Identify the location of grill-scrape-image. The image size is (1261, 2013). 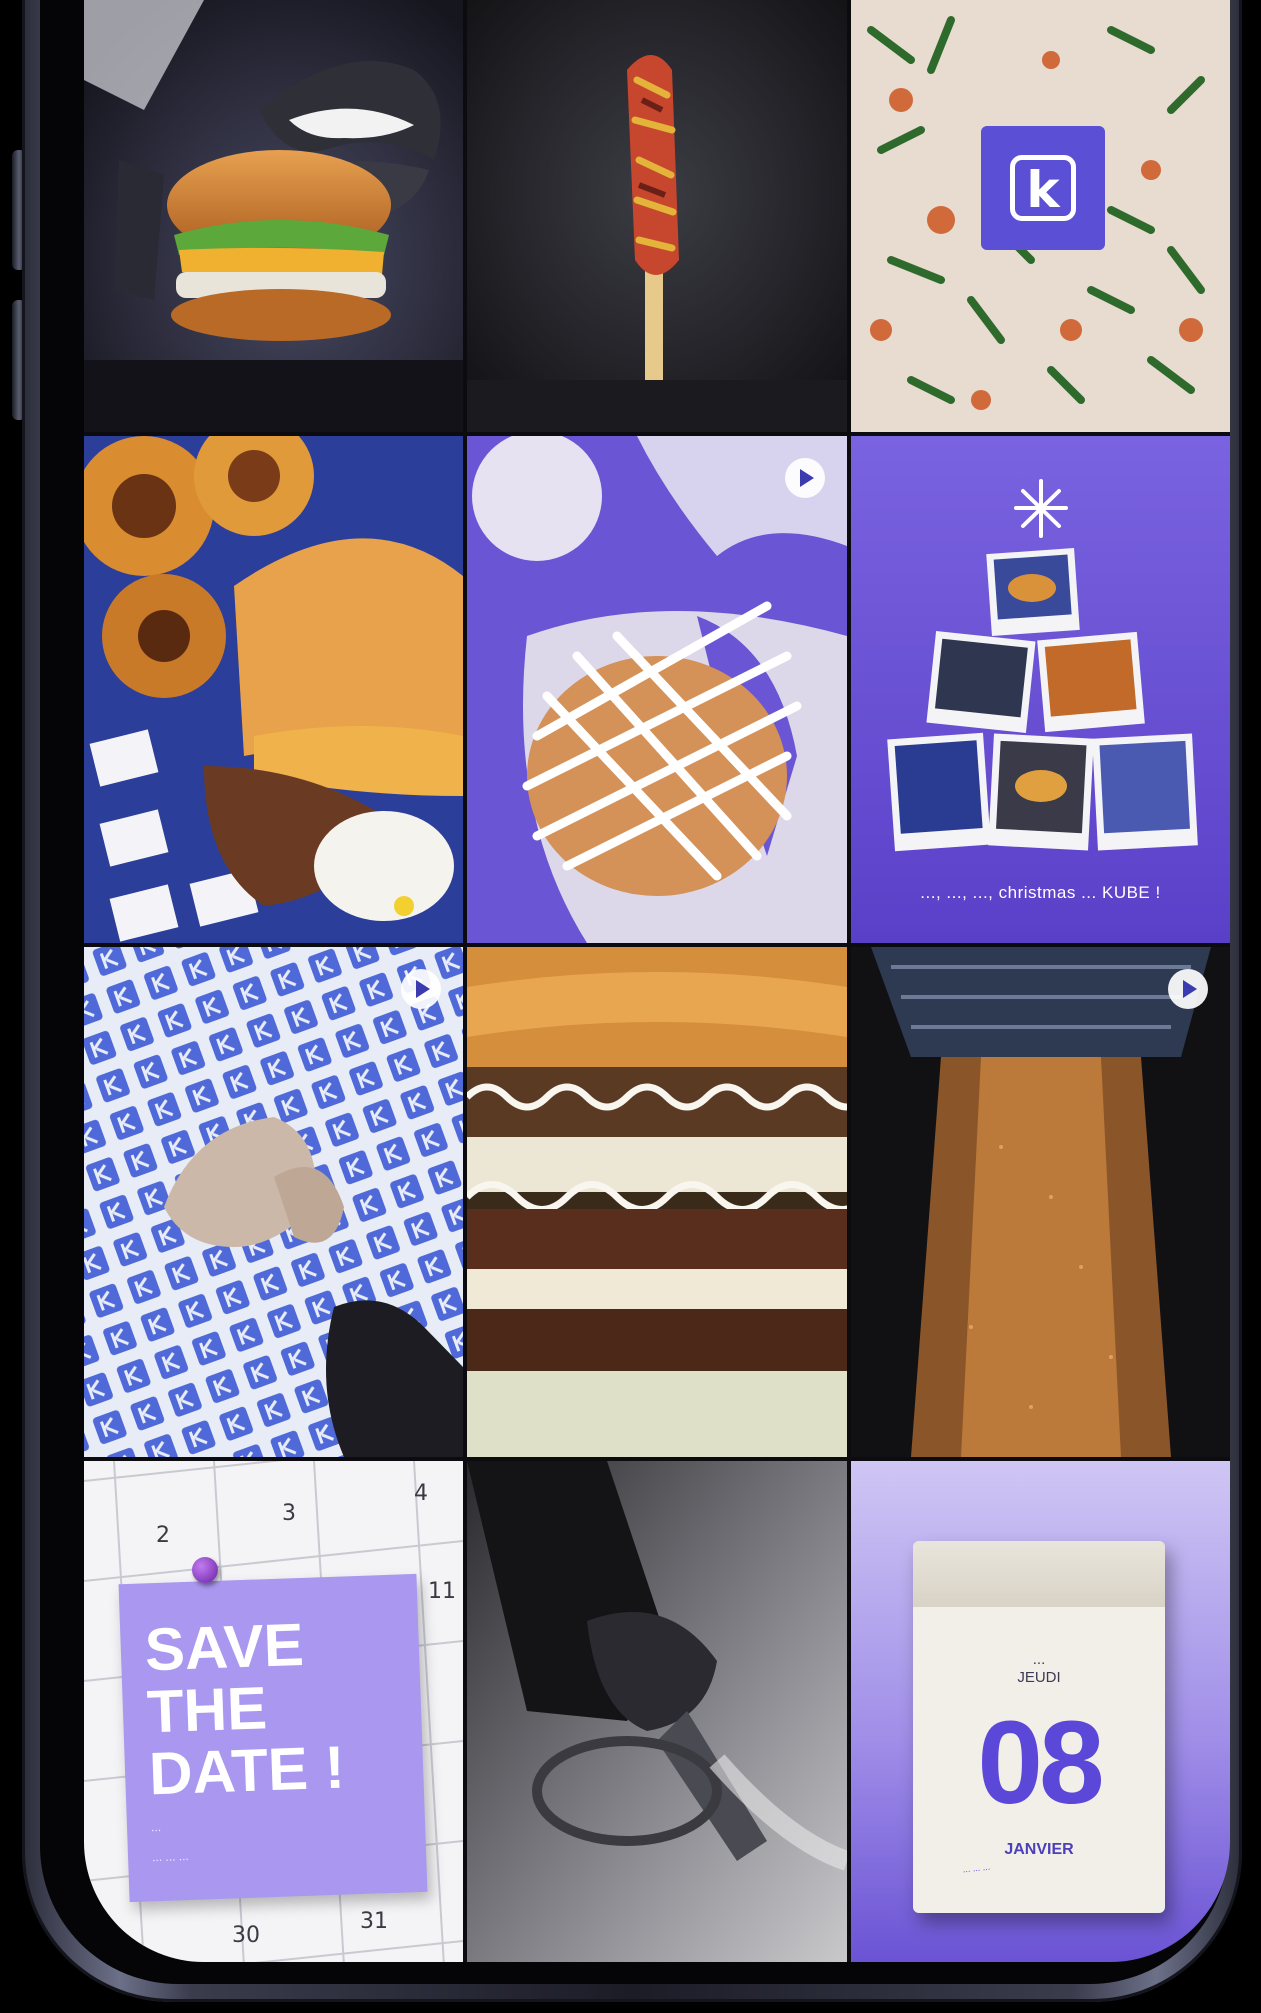
(657, 1711).